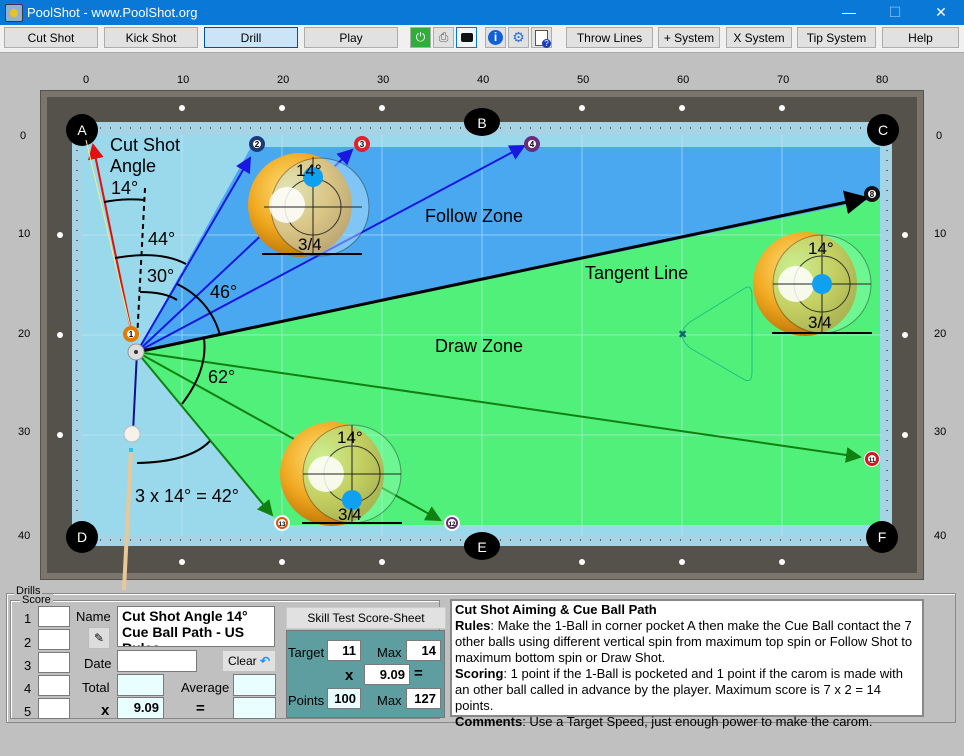 This screenshot has height=756, width=964. What do you see at coordinates (389, 700) in the screenshot?
I see `points-max-label: Max` at bounding box center [389, 700].